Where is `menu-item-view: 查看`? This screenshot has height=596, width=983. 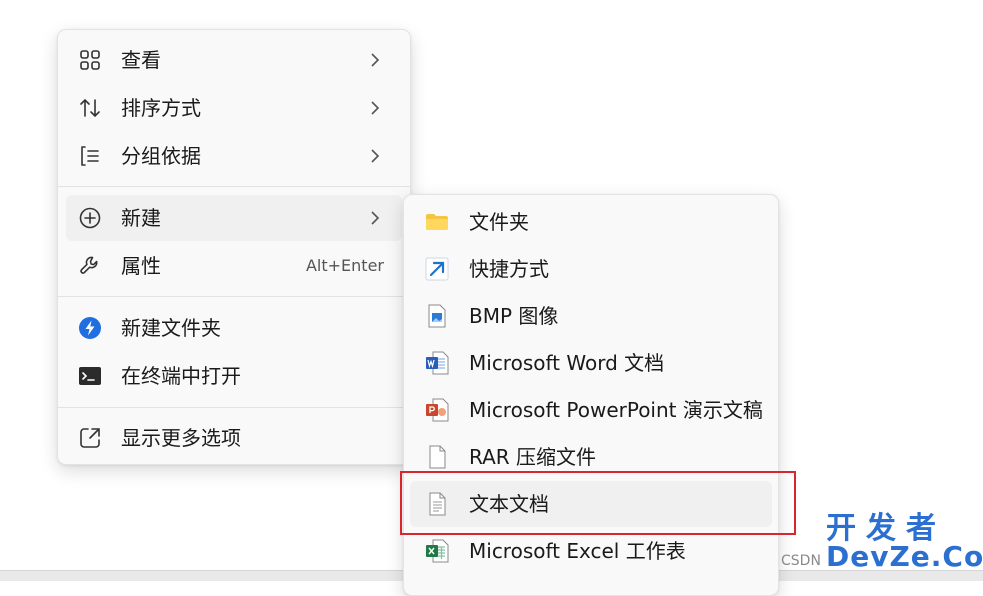
menu-item-view: 查看 is located at coordinates (234, 60).